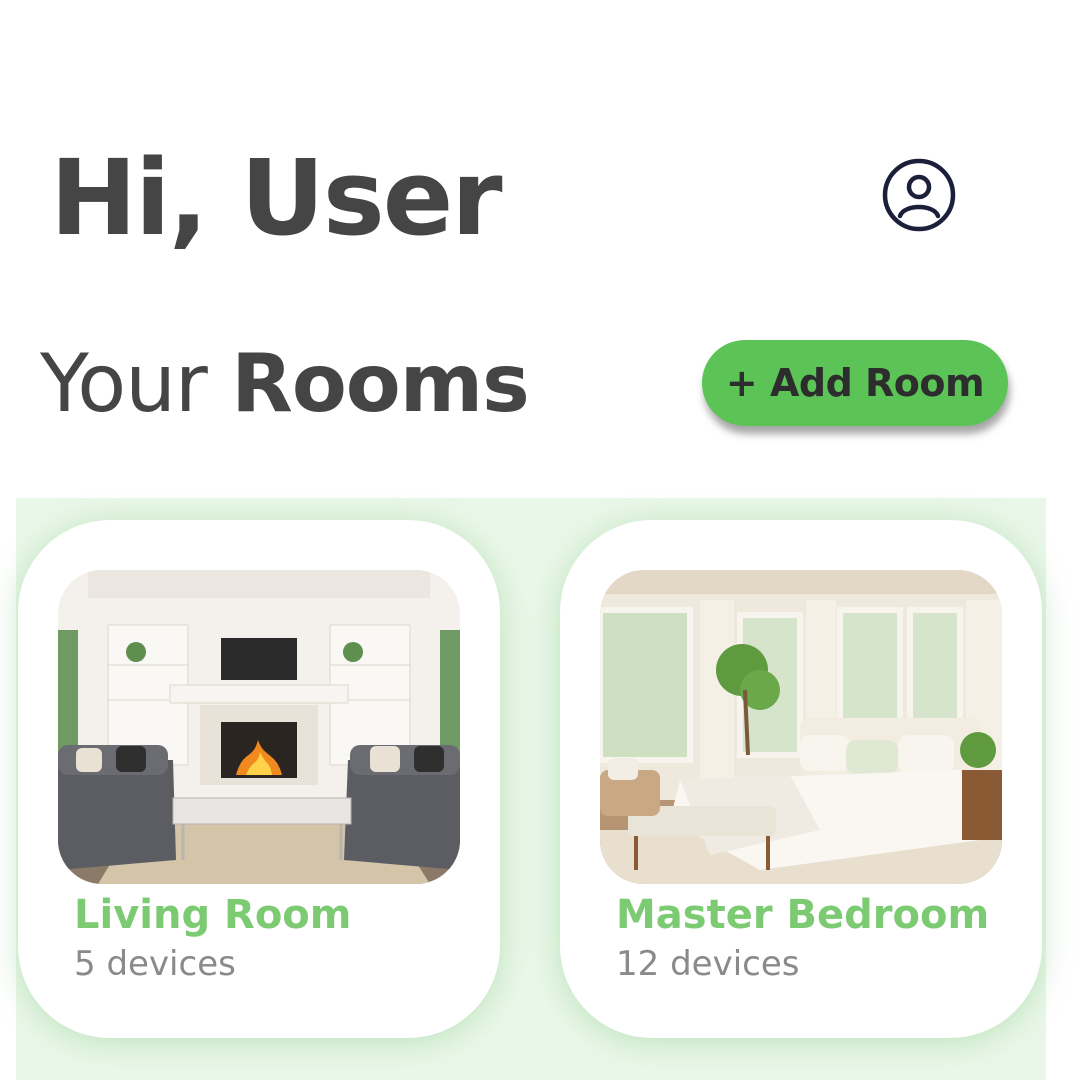  I want to click on section-title-light: Your, so click(124, 383).